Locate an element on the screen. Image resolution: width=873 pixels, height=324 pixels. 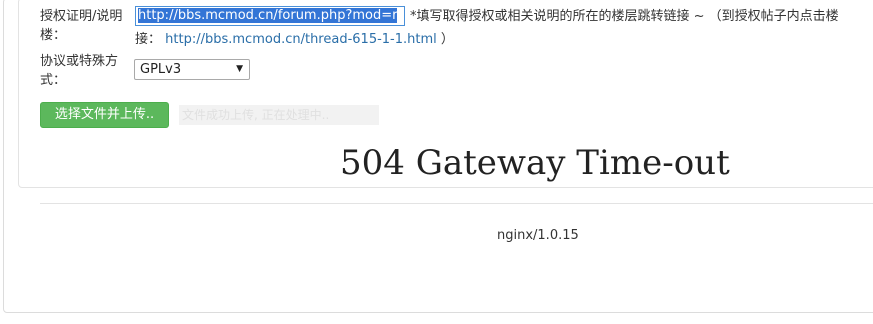
protocol-label-line2: 式： is located at coordinates (53, 80).